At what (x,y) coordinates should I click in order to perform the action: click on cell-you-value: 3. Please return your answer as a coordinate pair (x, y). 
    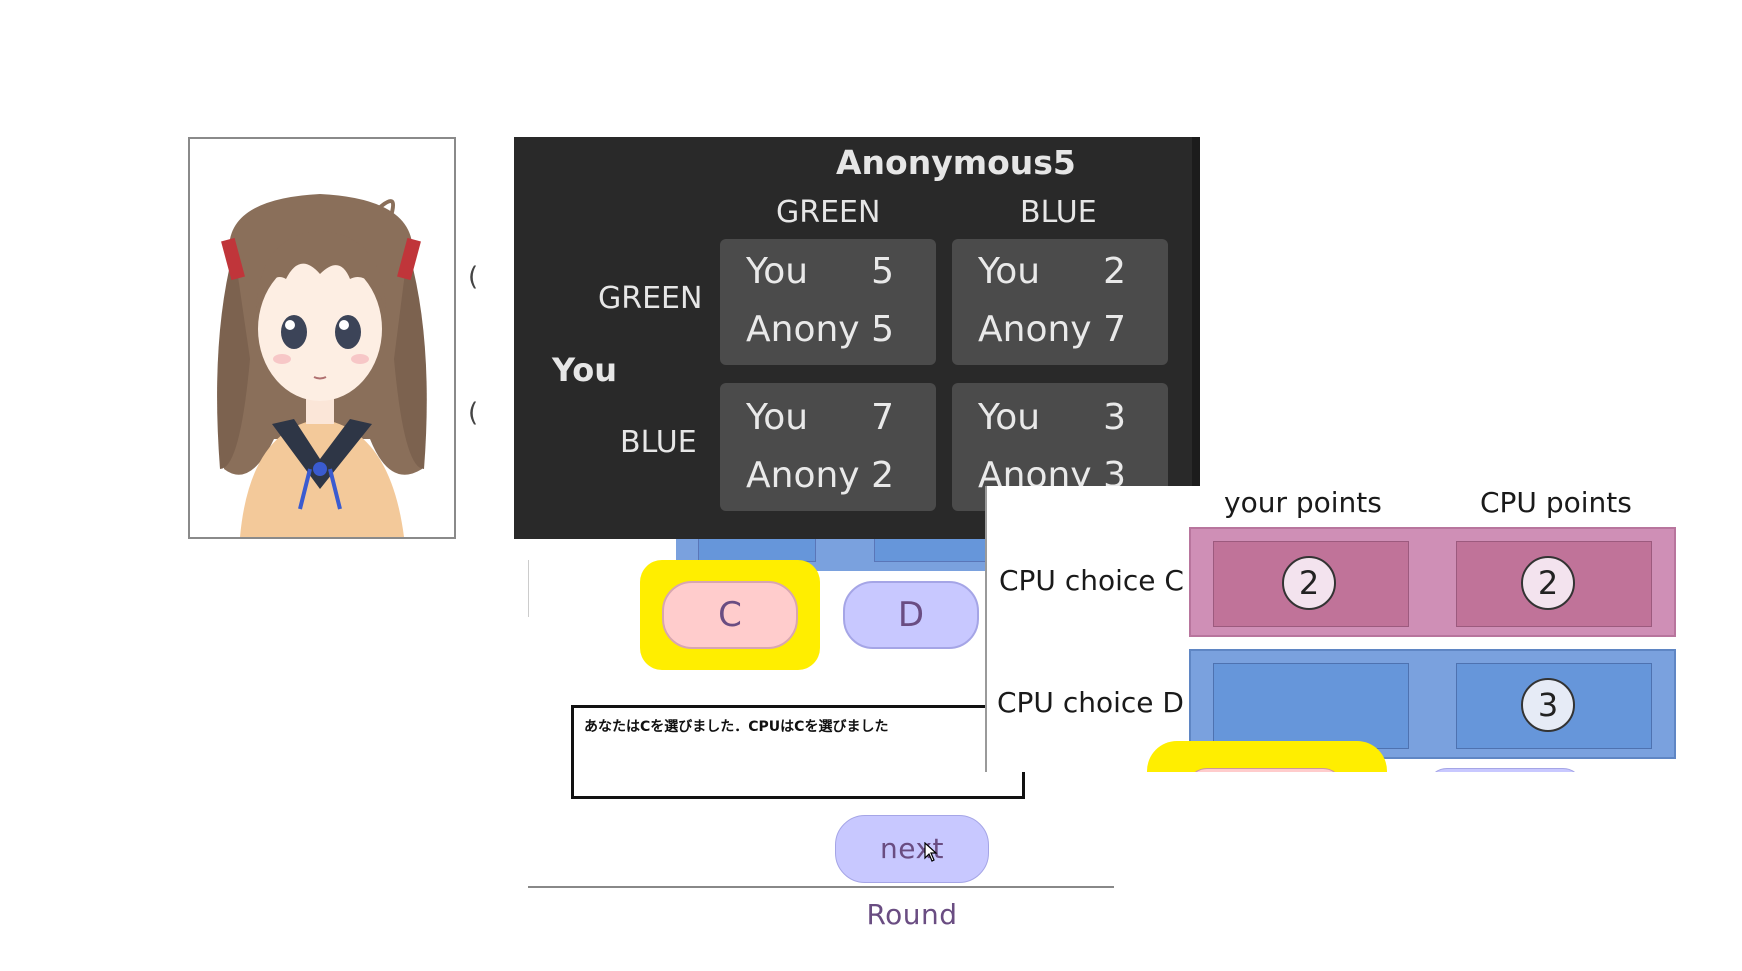
    Looking at the image, I should click on (1114, 417).